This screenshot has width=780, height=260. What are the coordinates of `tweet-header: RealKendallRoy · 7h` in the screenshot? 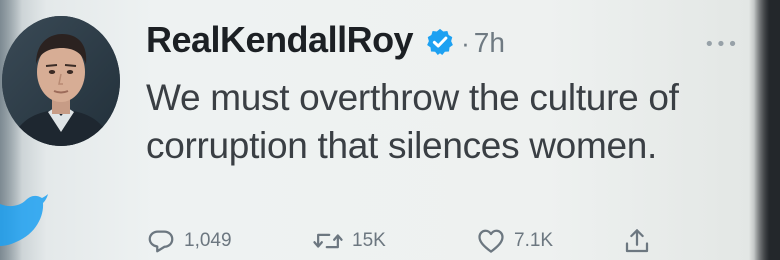 It's located at (325, 40).